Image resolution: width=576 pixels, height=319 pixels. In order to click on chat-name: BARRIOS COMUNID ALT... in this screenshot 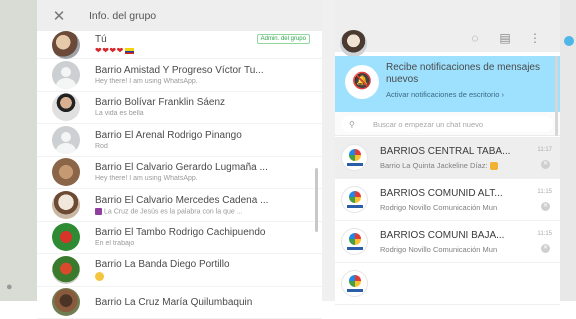, I will do `click(441, 193)`.